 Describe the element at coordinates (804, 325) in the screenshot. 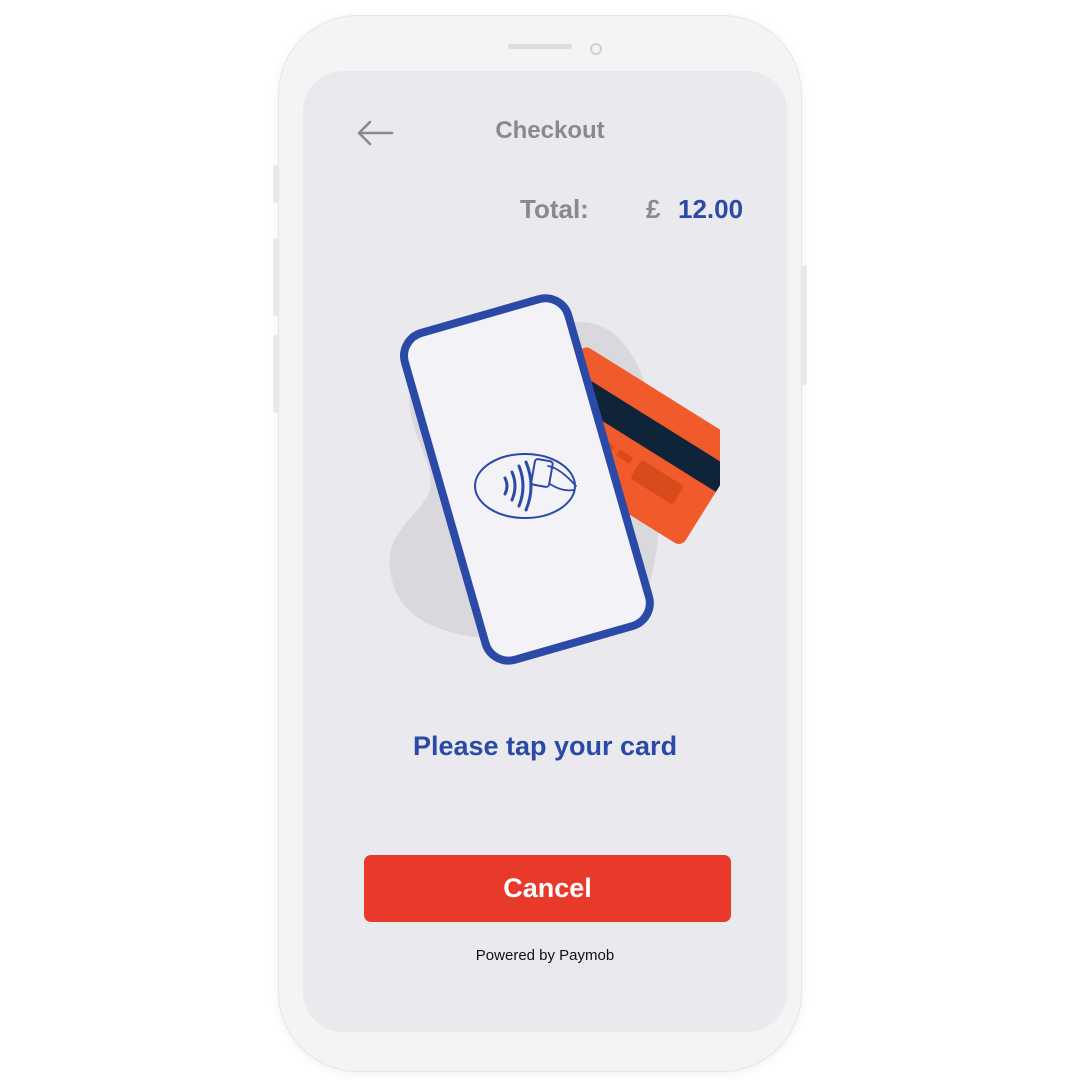

I see `phone-power-button` at that location.